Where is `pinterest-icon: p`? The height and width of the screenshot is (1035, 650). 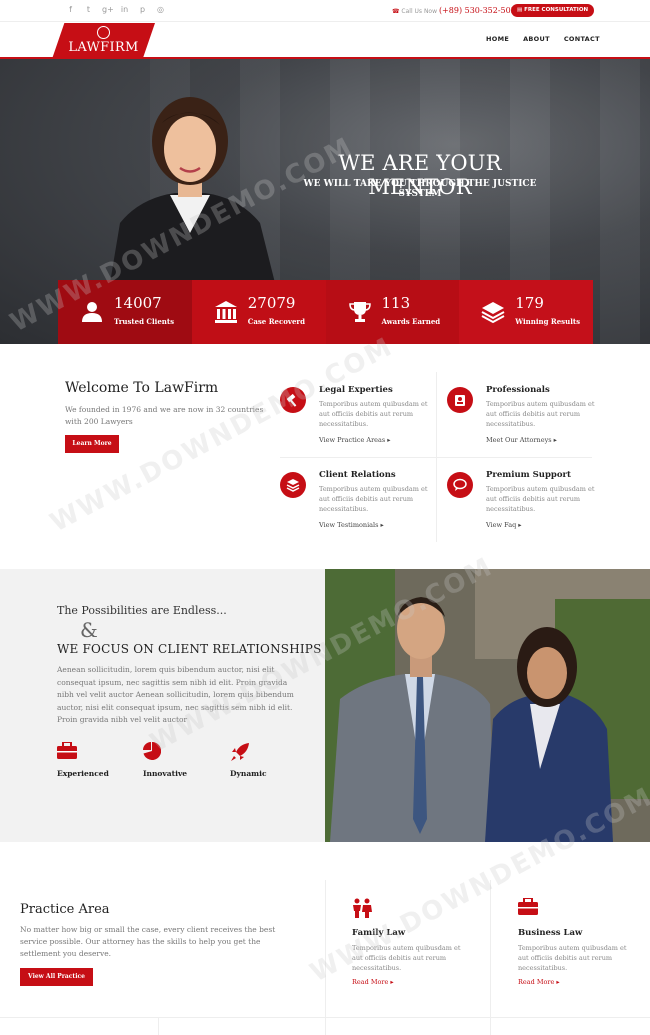
pinterest-icon: p is located at coordinates (142, 9).